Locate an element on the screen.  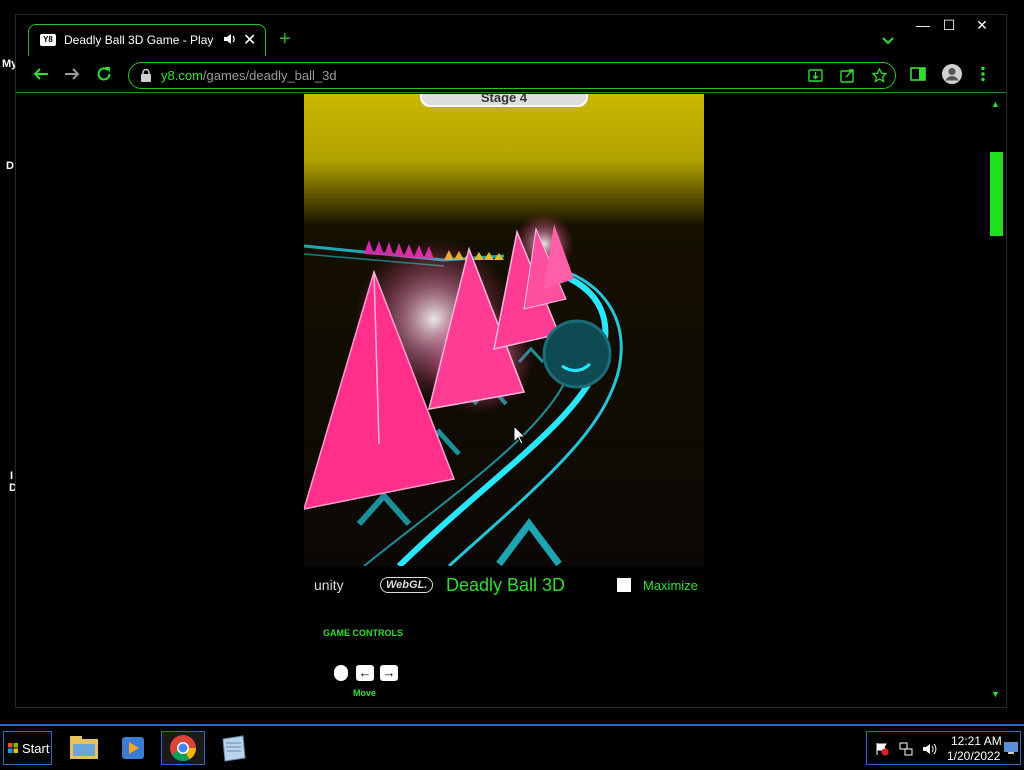
share-icon is located at coordinates (847, 75).